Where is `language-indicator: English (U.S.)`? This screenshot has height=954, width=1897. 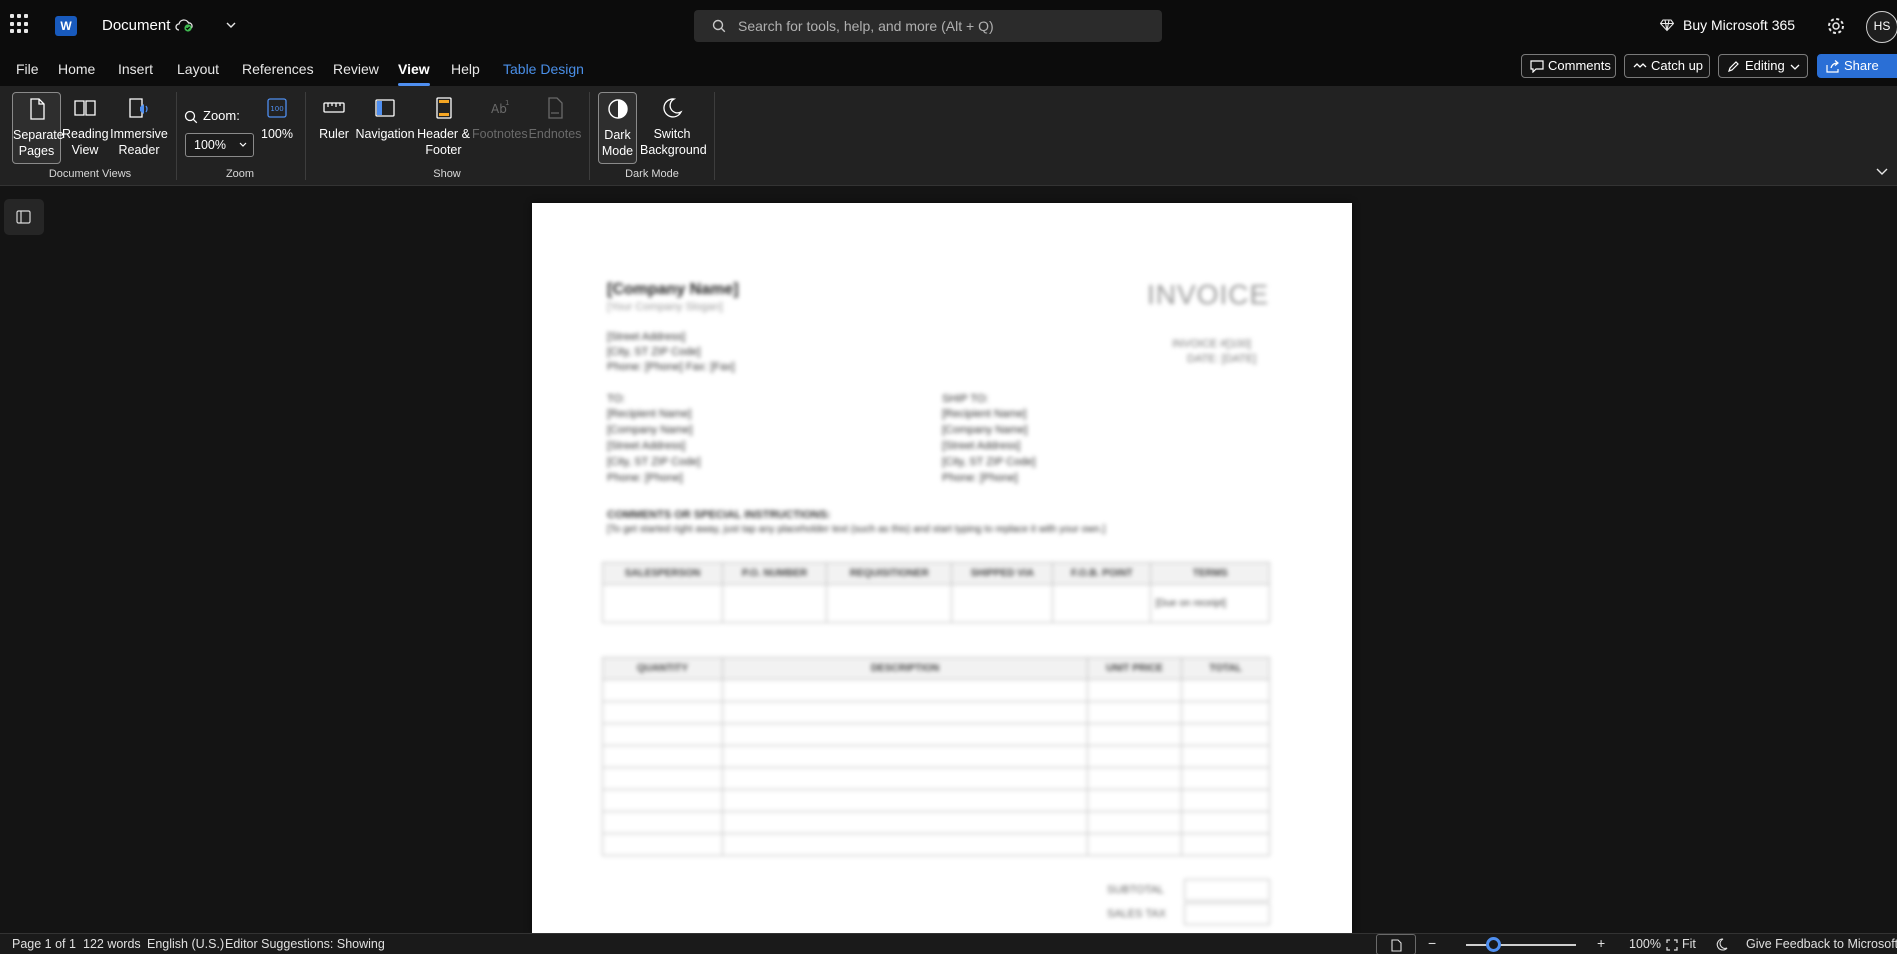 language-indicator: English (U.S.) is located at coordinates (185, 944).